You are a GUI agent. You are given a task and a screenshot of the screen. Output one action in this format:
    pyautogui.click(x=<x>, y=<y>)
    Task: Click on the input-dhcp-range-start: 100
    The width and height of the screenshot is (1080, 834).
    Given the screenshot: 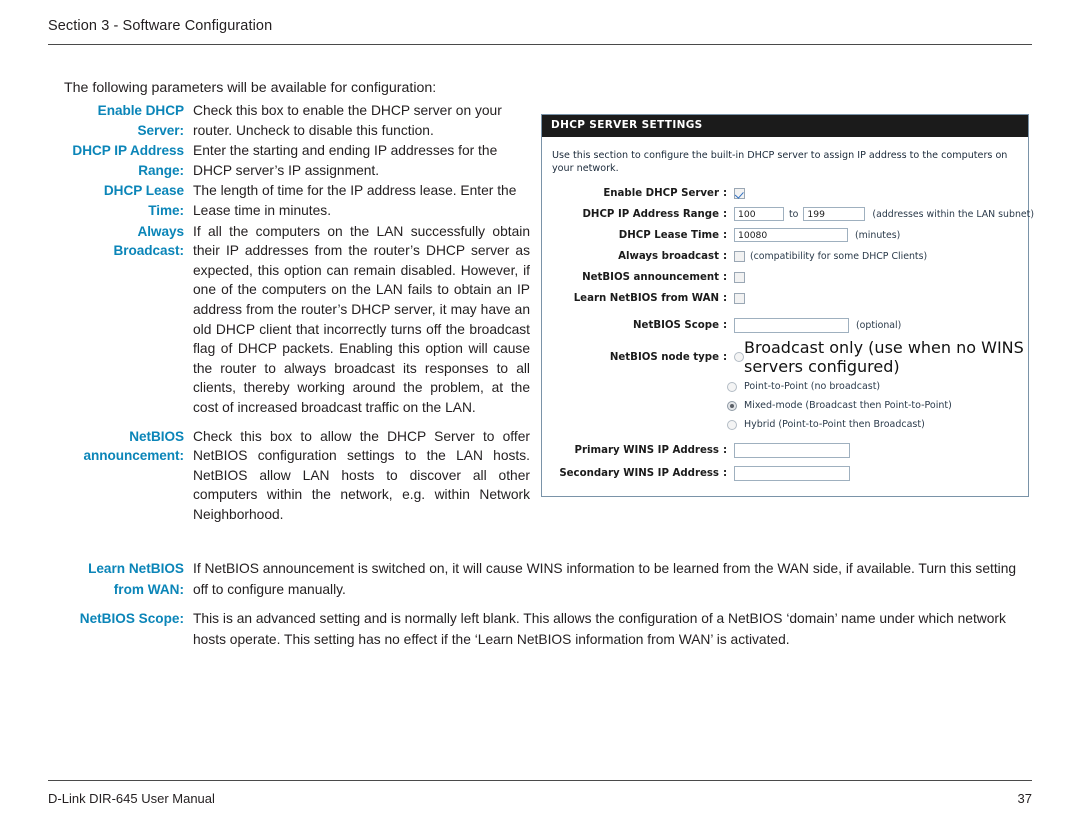 What is the action you would take?
    pyautogui.click(x=759, y=214)
    